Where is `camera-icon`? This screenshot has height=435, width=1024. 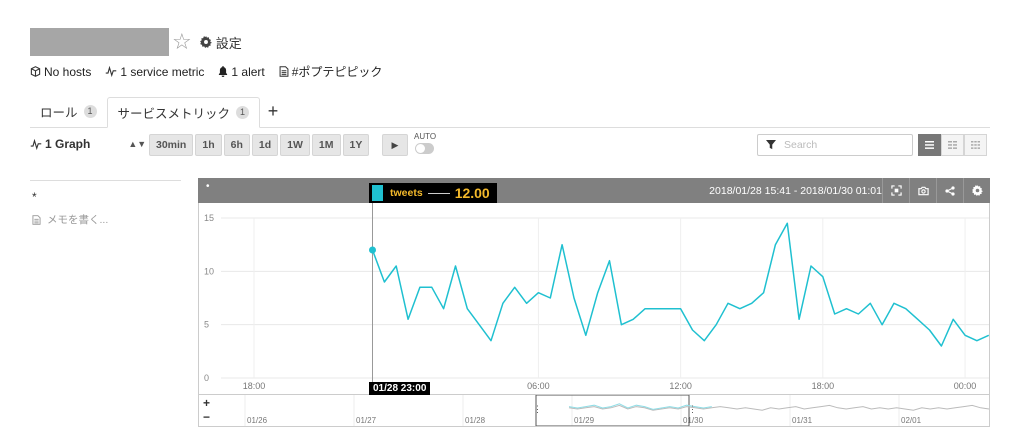 camera-icon is located at coordinates (923, 190).